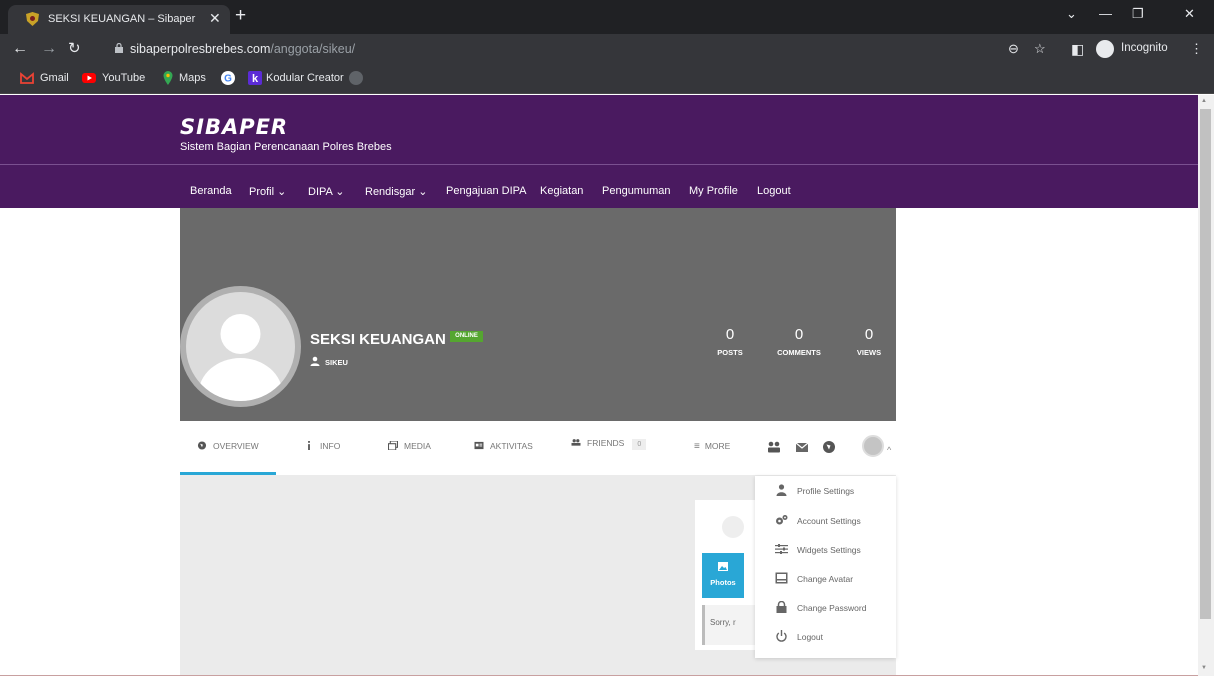  I want to click on scroll-down-icon: ▼, so click(1204, 668).